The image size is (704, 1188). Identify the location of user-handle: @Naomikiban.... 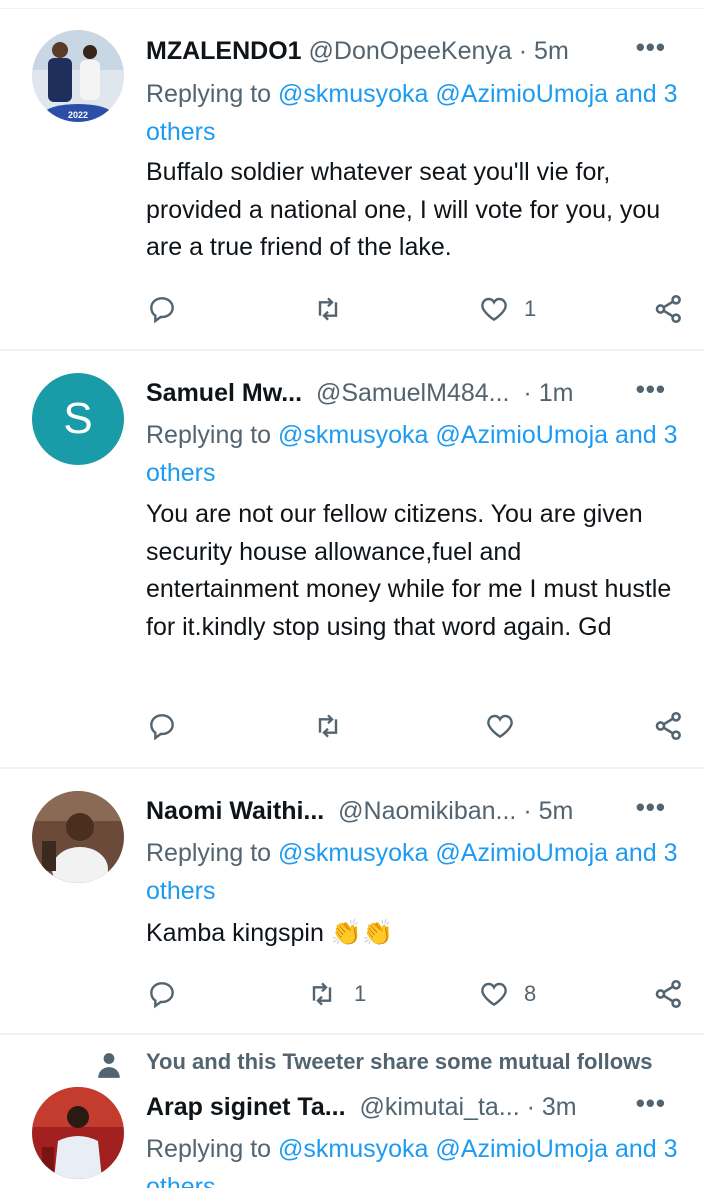
(427, 811).